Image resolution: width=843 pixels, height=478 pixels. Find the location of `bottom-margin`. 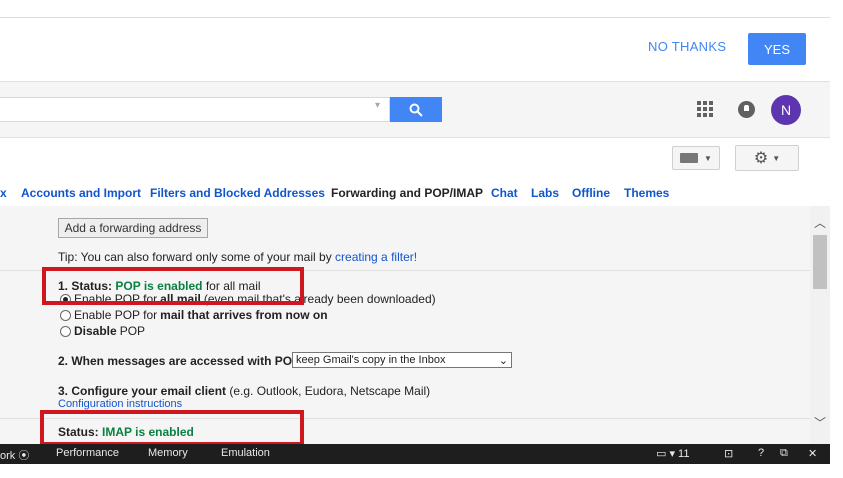

bottom-margin is located at coordinates (421, 471).